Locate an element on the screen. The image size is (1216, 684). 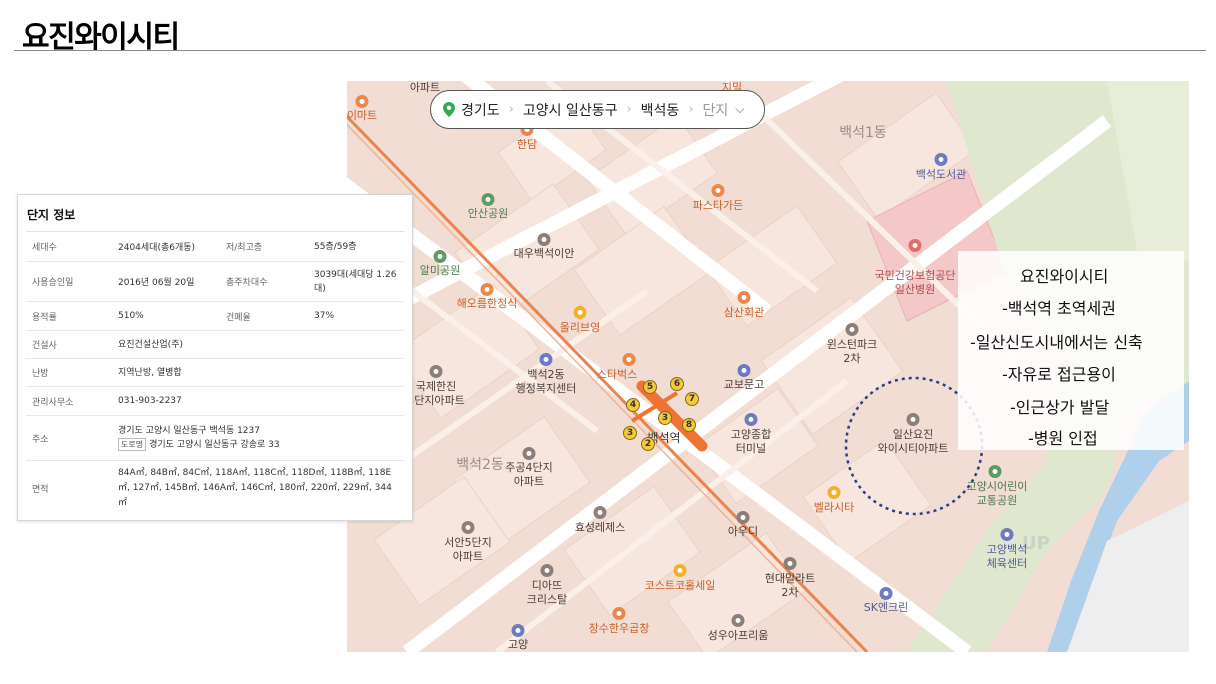
poi-alme-park: 알미공원 is located at coordinates (440, 271).